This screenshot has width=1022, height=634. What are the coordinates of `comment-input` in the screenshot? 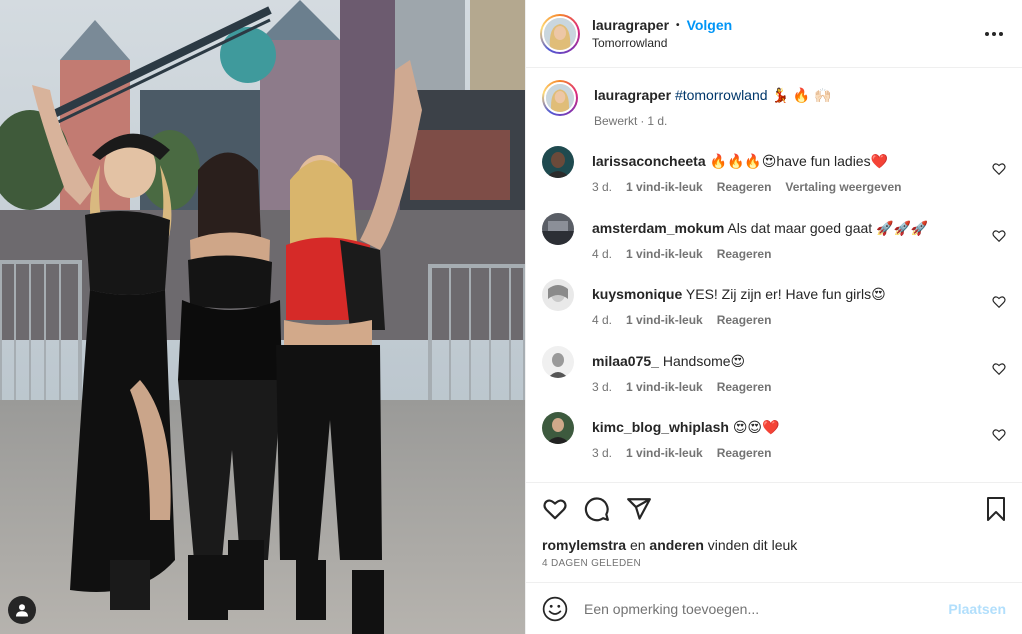 It's located at (766, 608).